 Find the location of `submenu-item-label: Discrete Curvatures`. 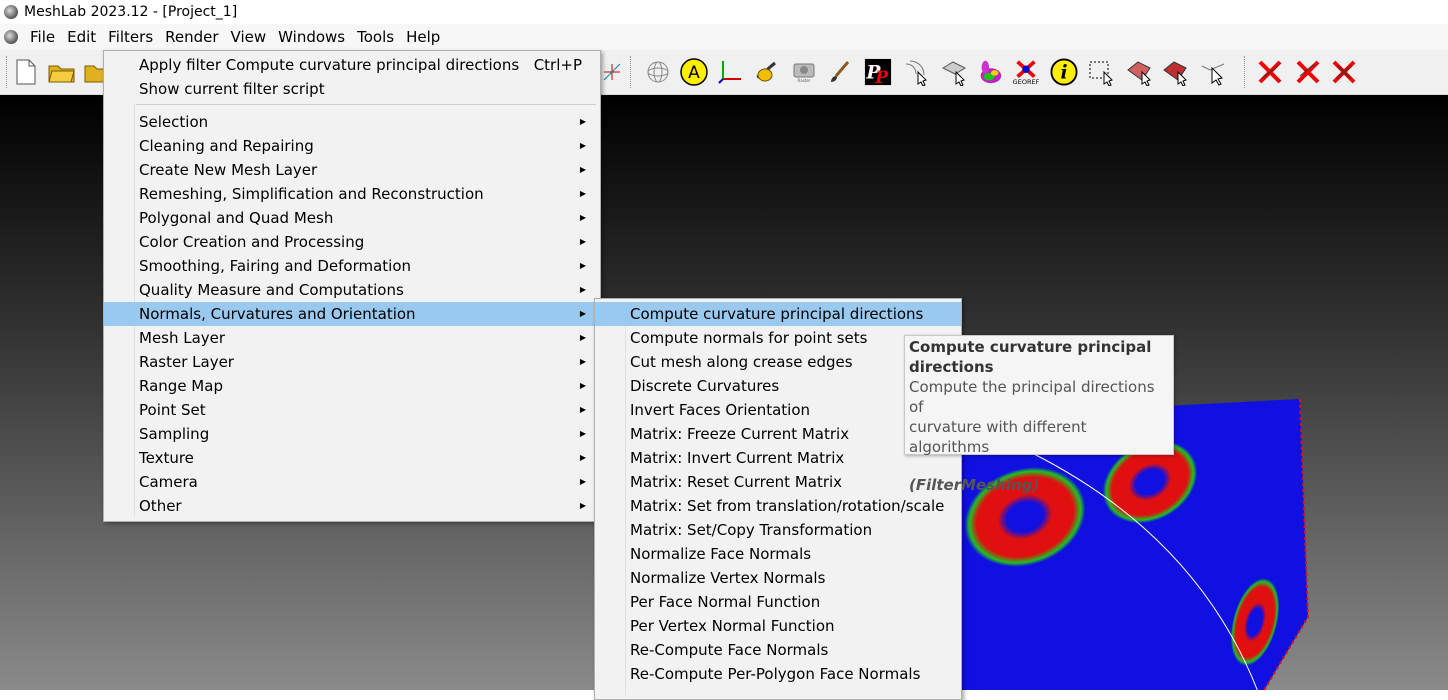

submenu-item-label: Discrete Curvatures is located at coordinates (705, 386).